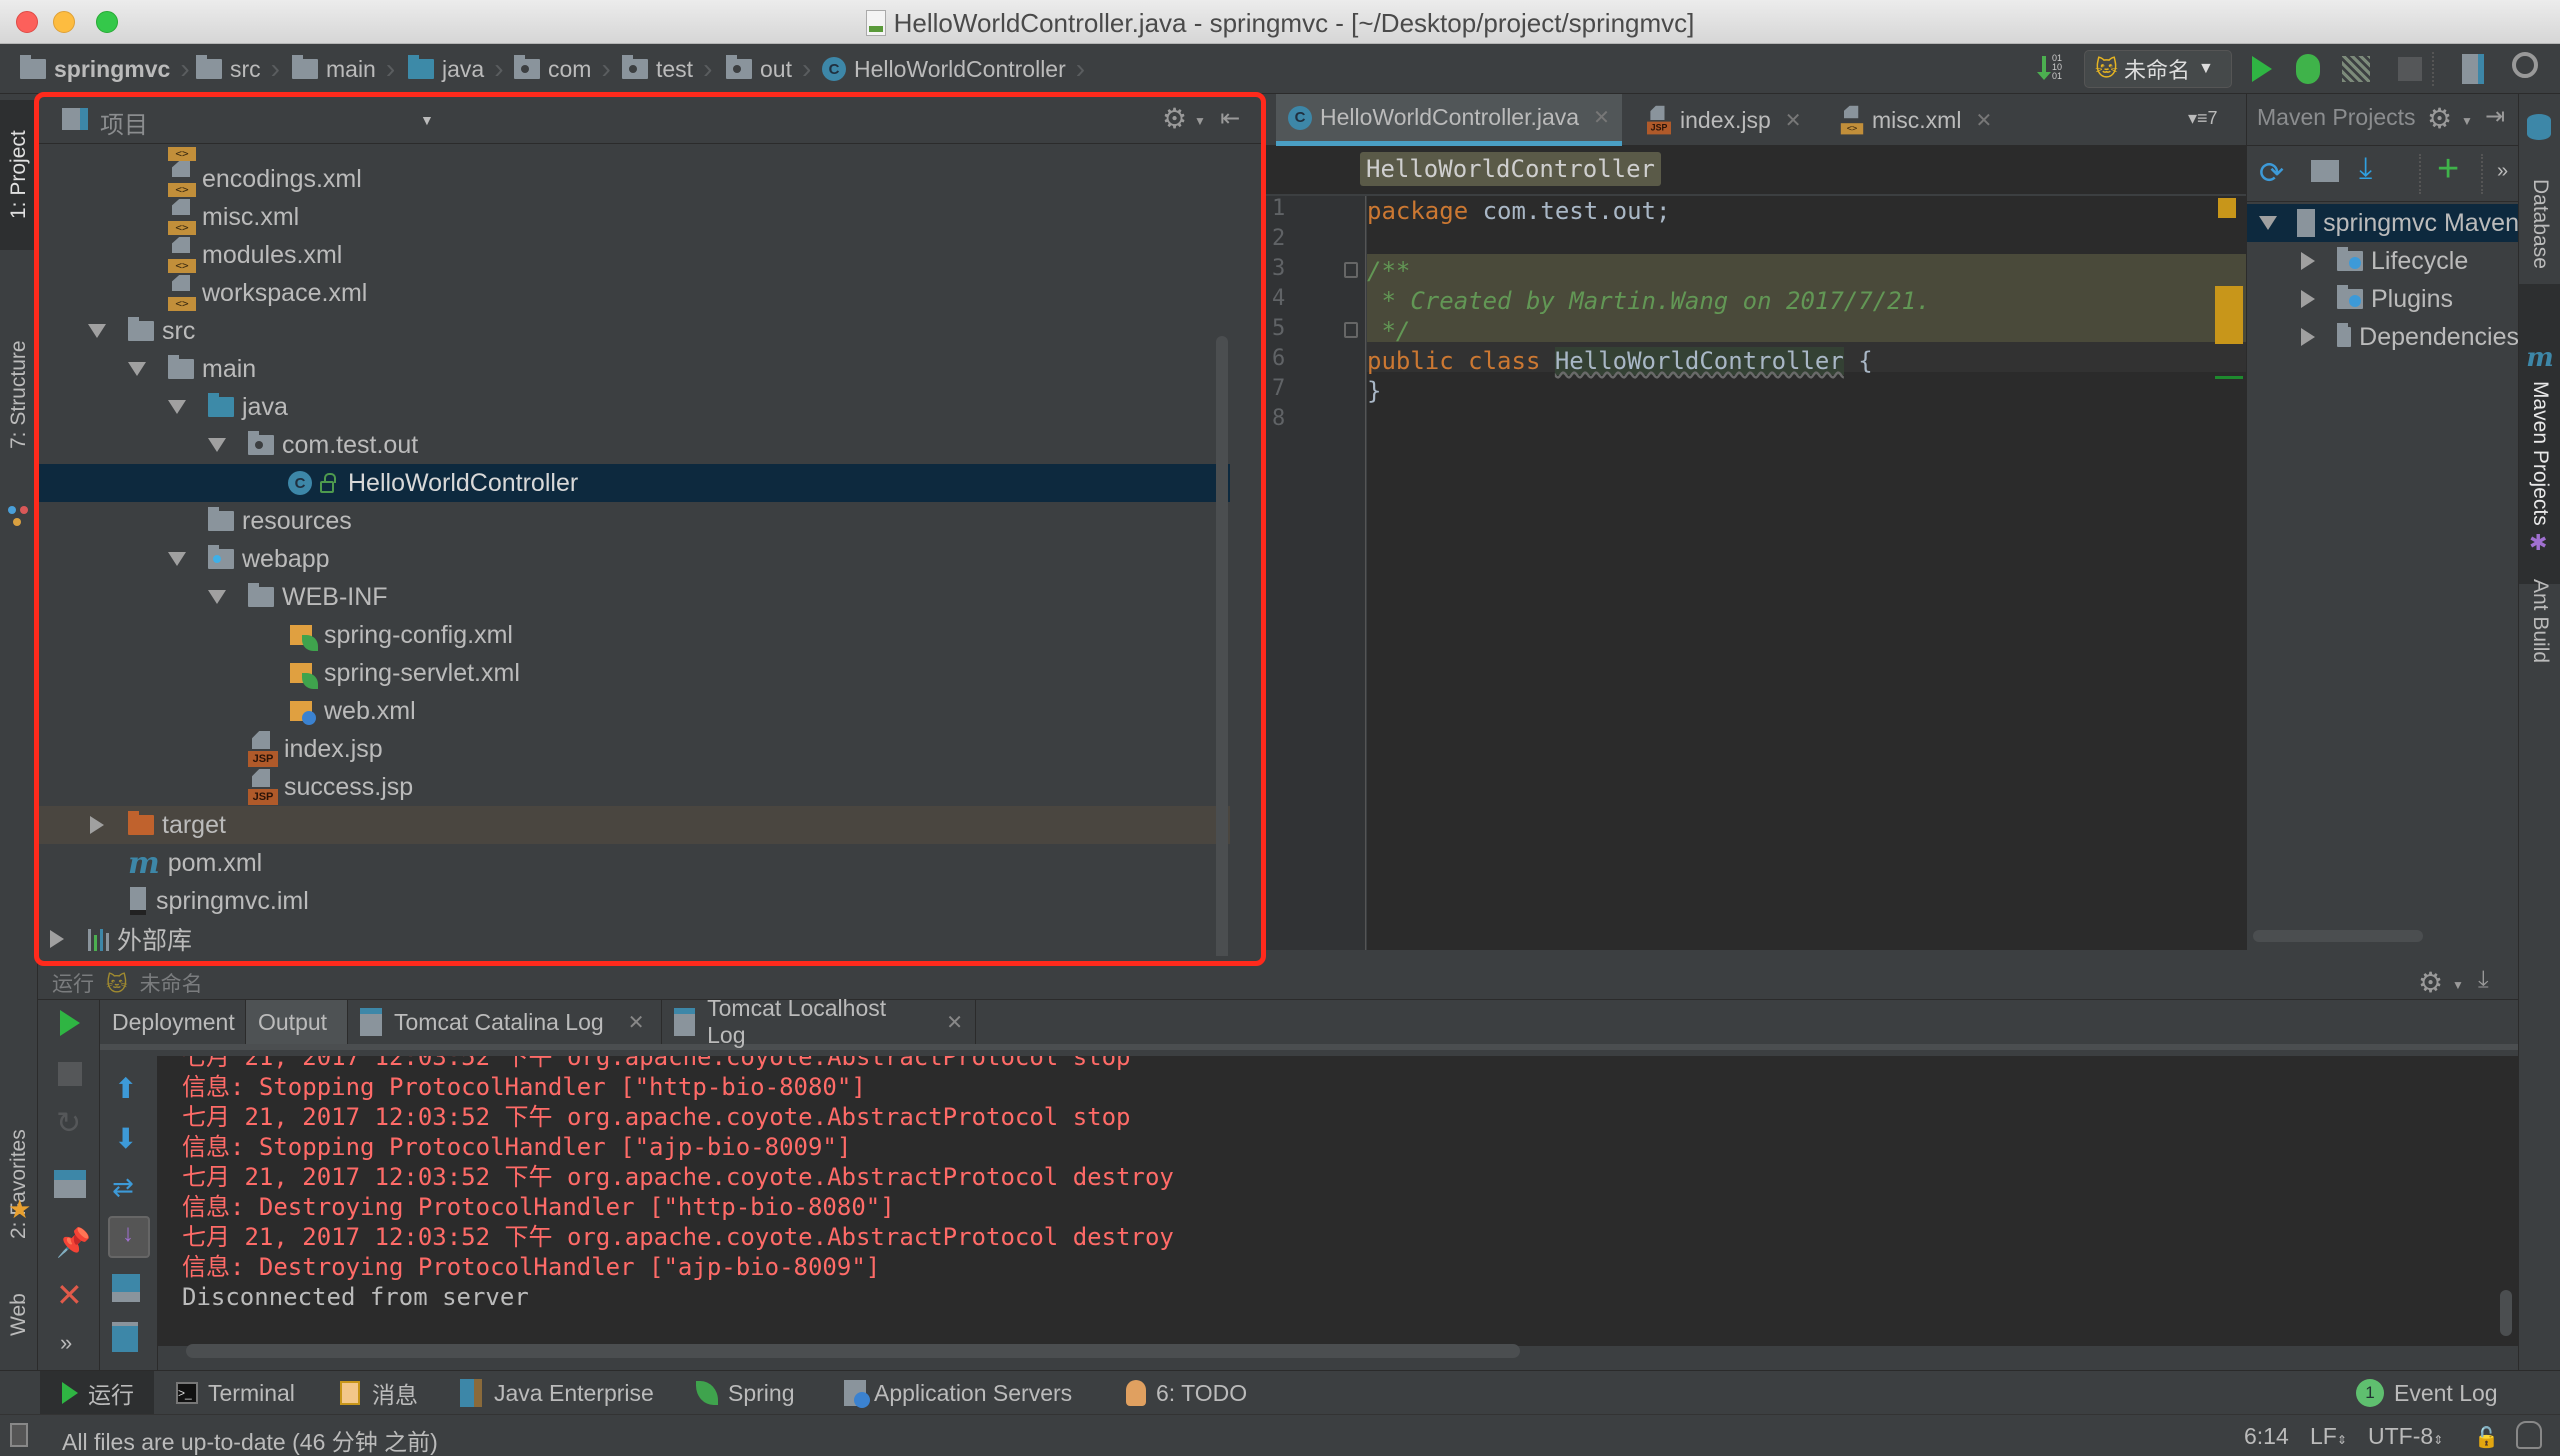  I want to click on crumb-com: com ›, so click(562, 68).